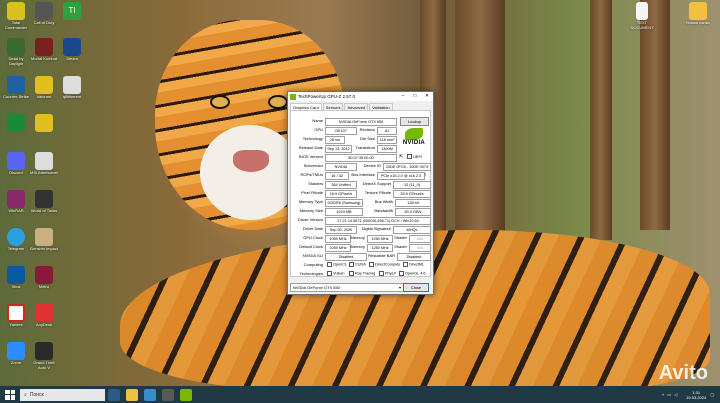 The image size is (720, 403). I want to click on desktop-icon: MSI Afterburner, so click(44, 163).